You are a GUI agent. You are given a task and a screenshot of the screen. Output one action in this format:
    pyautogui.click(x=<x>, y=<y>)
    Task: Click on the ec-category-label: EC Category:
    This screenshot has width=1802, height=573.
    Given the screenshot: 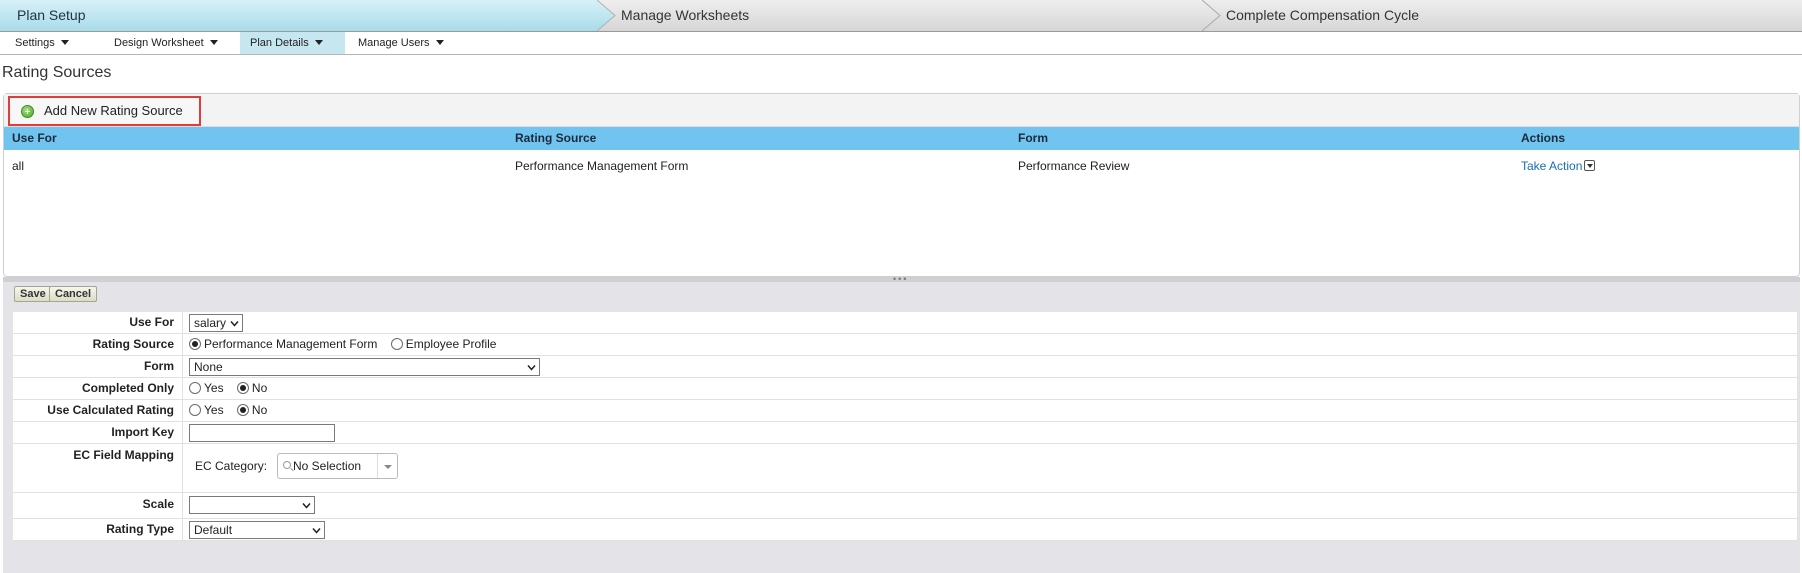 What is the action you would take?
    pyautogui.click(x=231, y=466)
    